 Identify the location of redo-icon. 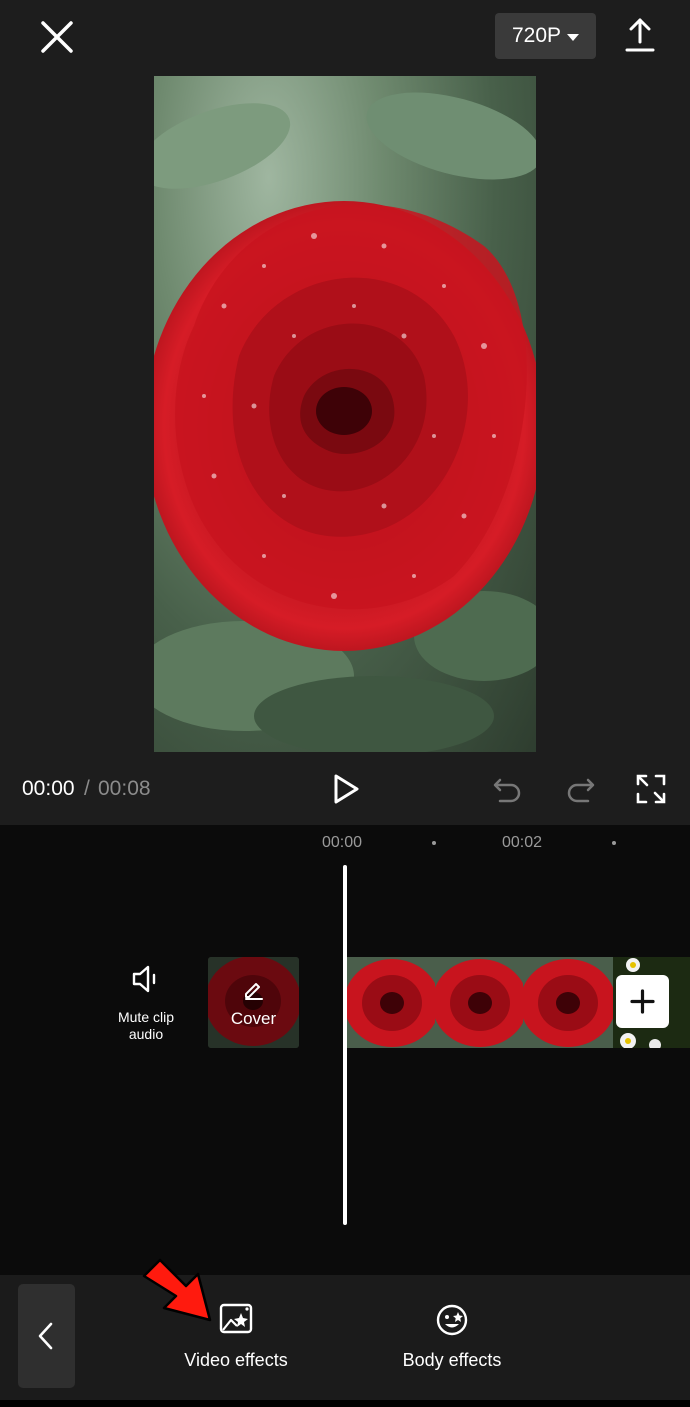
(581, 790).